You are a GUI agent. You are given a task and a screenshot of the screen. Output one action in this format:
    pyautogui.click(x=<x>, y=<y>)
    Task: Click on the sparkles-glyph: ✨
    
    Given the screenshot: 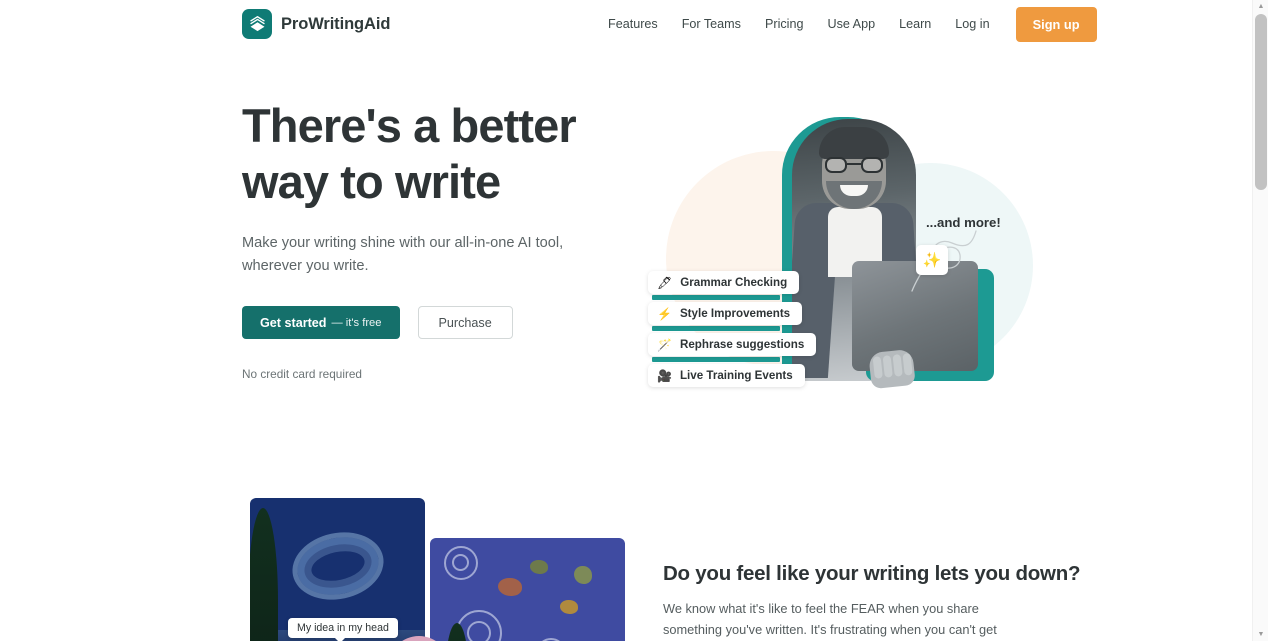 What is the action you would take?
    pyautogui.click(x=932, y=260)
    